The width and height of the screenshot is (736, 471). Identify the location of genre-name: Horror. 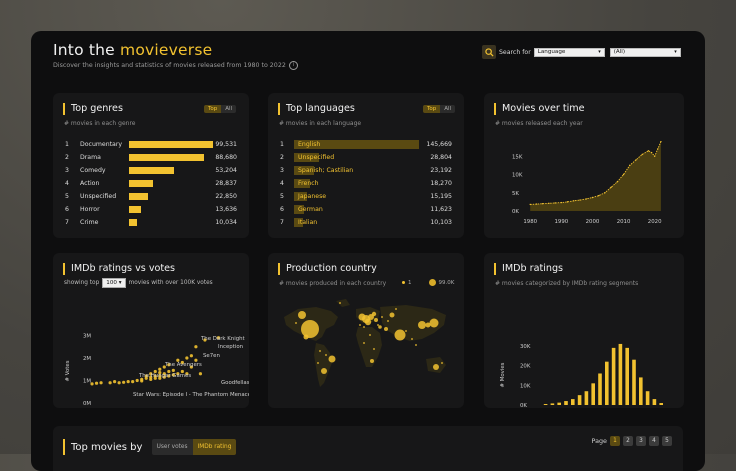
(90, 209).